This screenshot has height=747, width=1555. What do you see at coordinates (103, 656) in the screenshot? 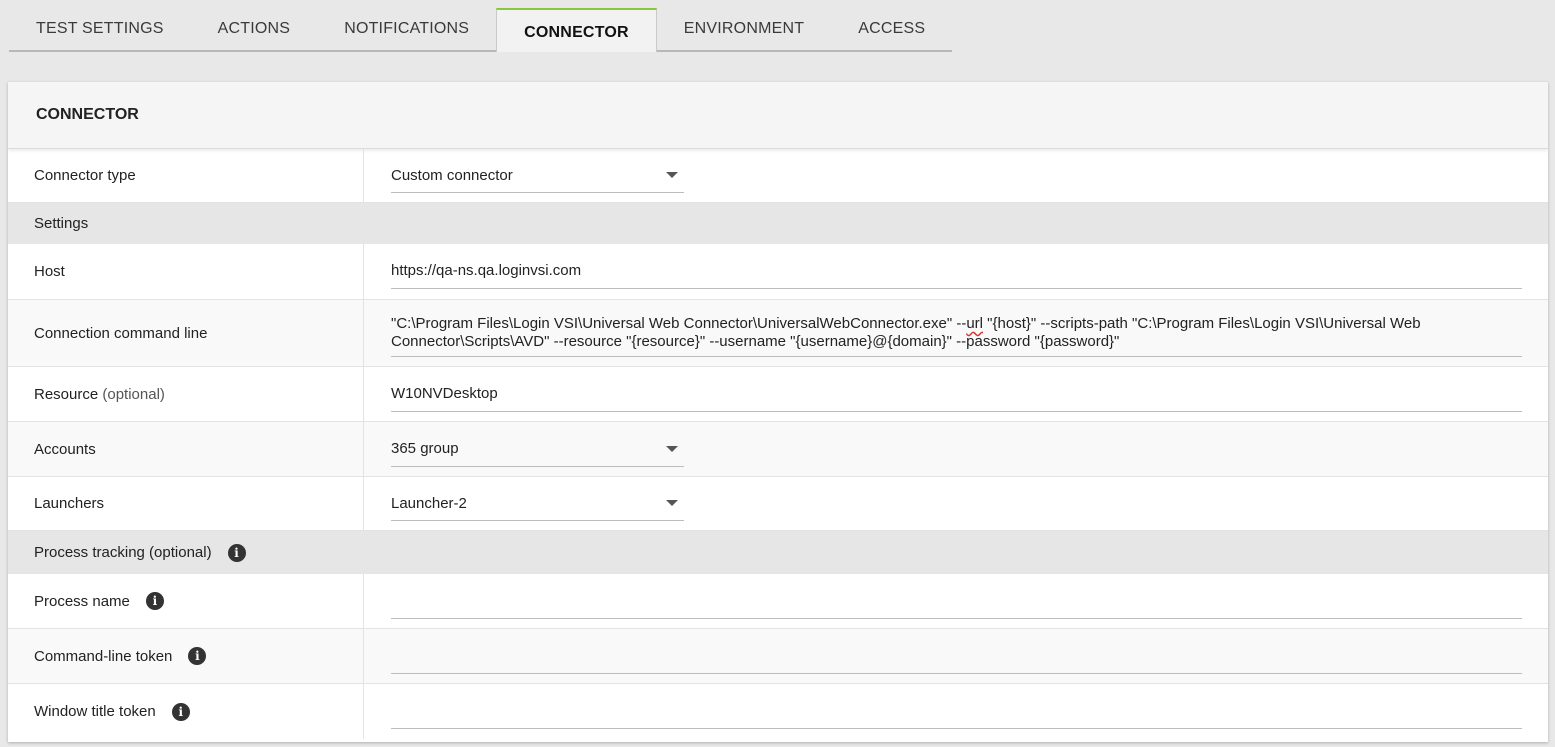
I see `command-line-token-label: Command-line token` at bounding box center [103, 656].